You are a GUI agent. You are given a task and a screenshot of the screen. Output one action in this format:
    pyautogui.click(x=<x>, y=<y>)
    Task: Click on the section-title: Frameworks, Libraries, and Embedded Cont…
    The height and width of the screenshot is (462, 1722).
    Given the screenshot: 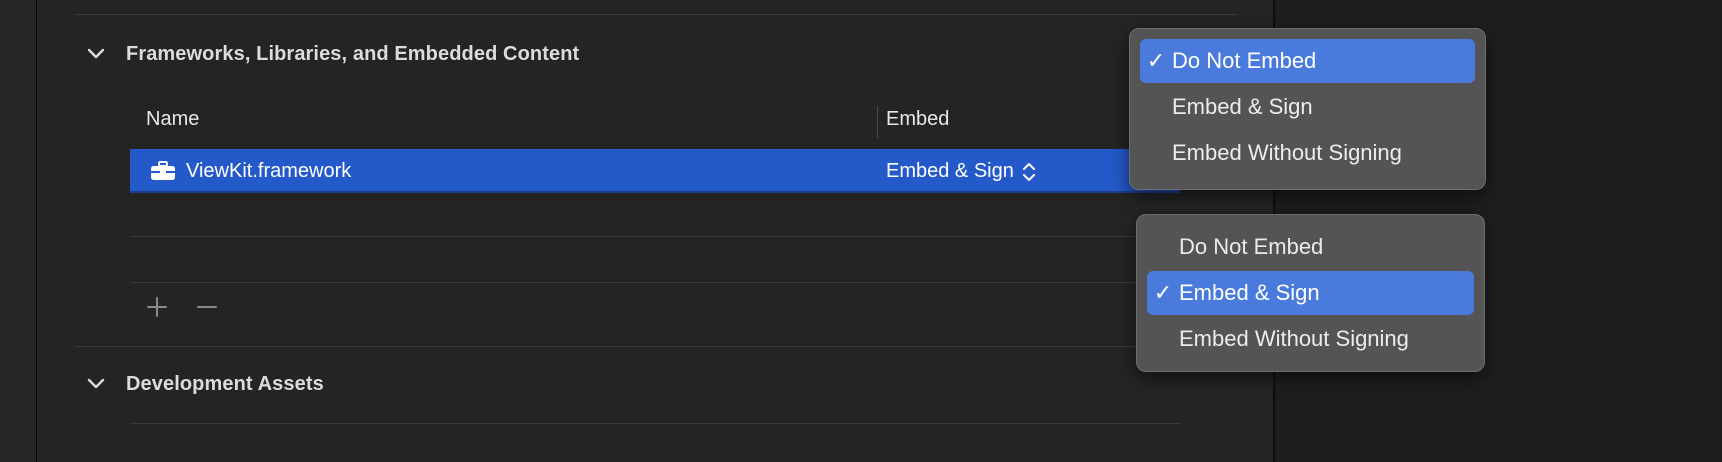 What is the action you would take?
    pyautogui.click(x=353, y=53)
    